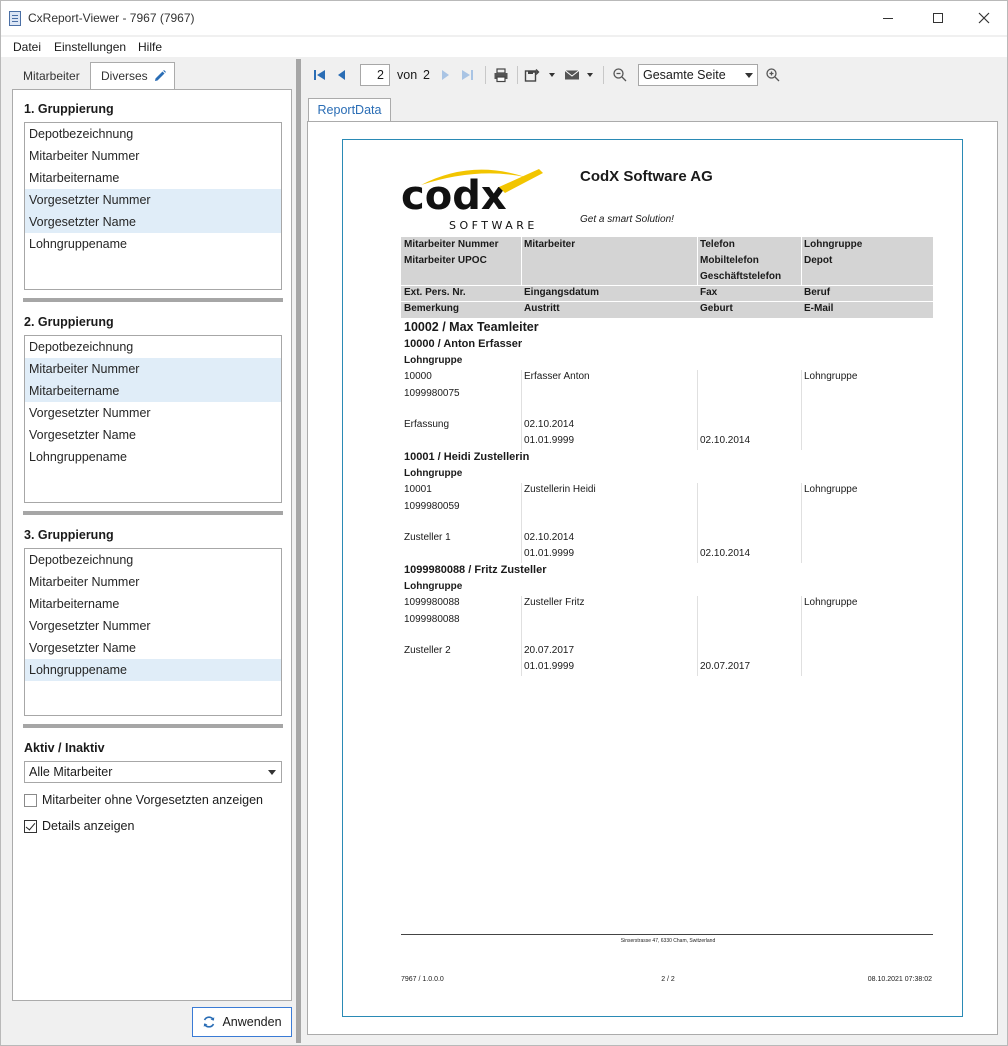 This screenshot has height=1046, width=1008. I want to click on mail-icon, so click(572, 75).